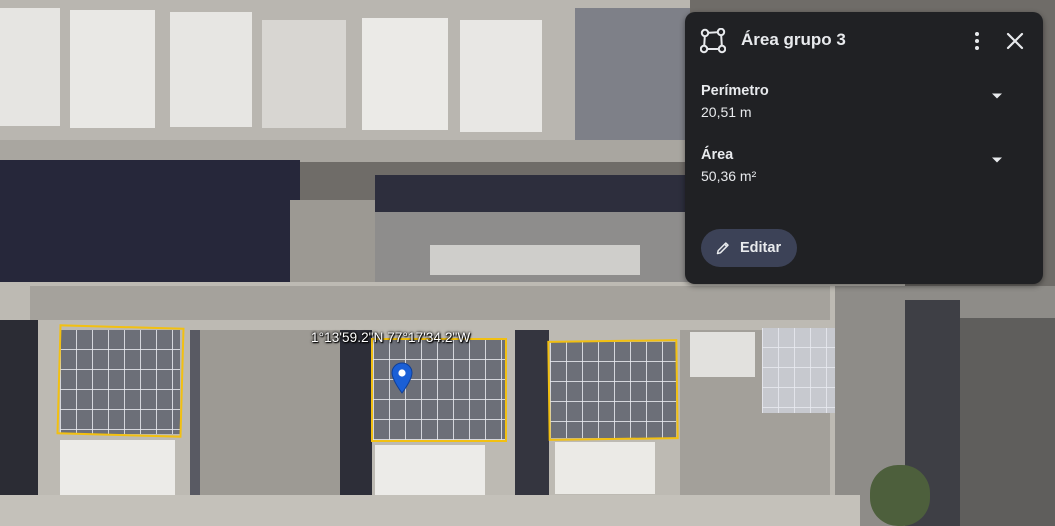 This screenshot has width=1055, height=526. What do you see at coordinates (632, 83) in the screenshot?
I see `roof-slope` at bounding box center [632, 83].